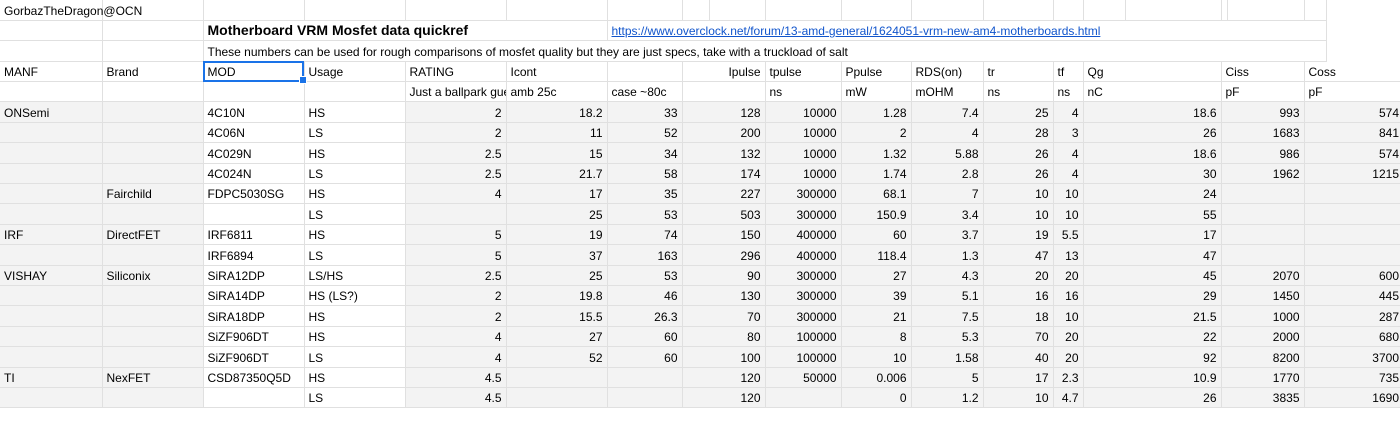  Describe the element at coordinates (876, 92) in the screenshot. I see `unit-cell: mW` at that location.